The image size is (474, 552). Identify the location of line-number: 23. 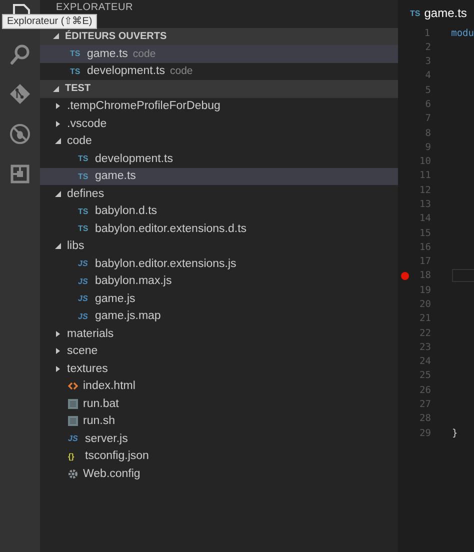
(424, 347).